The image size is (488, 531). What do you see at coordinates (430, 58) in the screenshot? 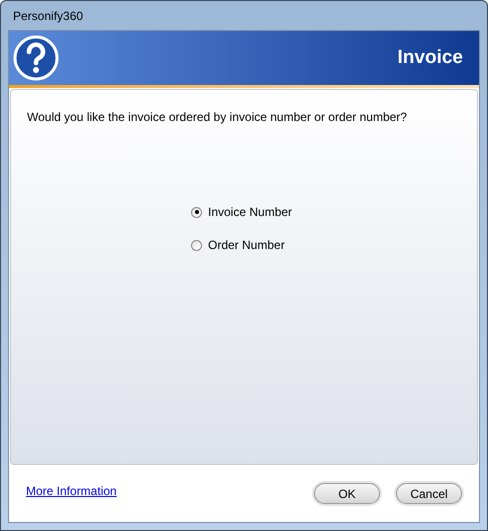
I see `banner-title: Invoice` at bounding box center [430, 58].